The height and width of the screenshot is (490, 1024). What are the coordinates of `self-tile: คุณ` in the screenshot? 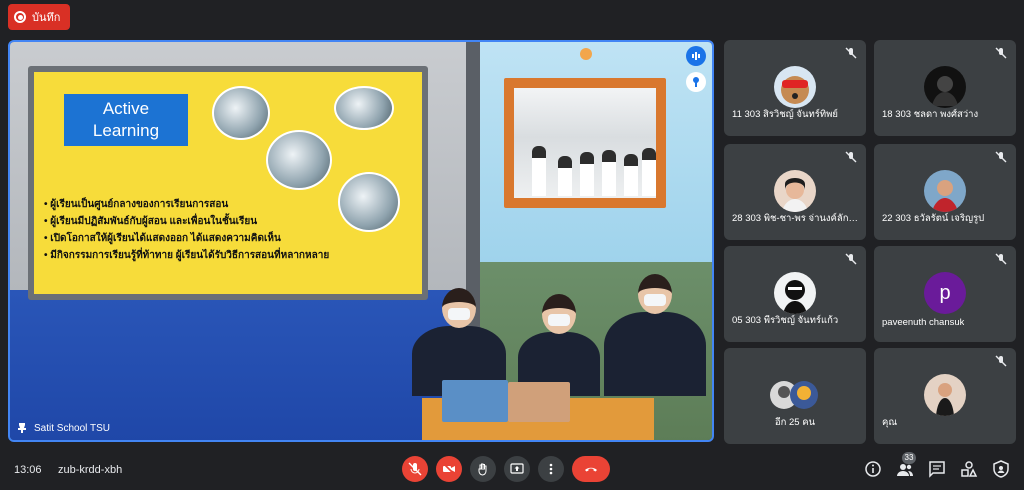 It's located at (945, 396).